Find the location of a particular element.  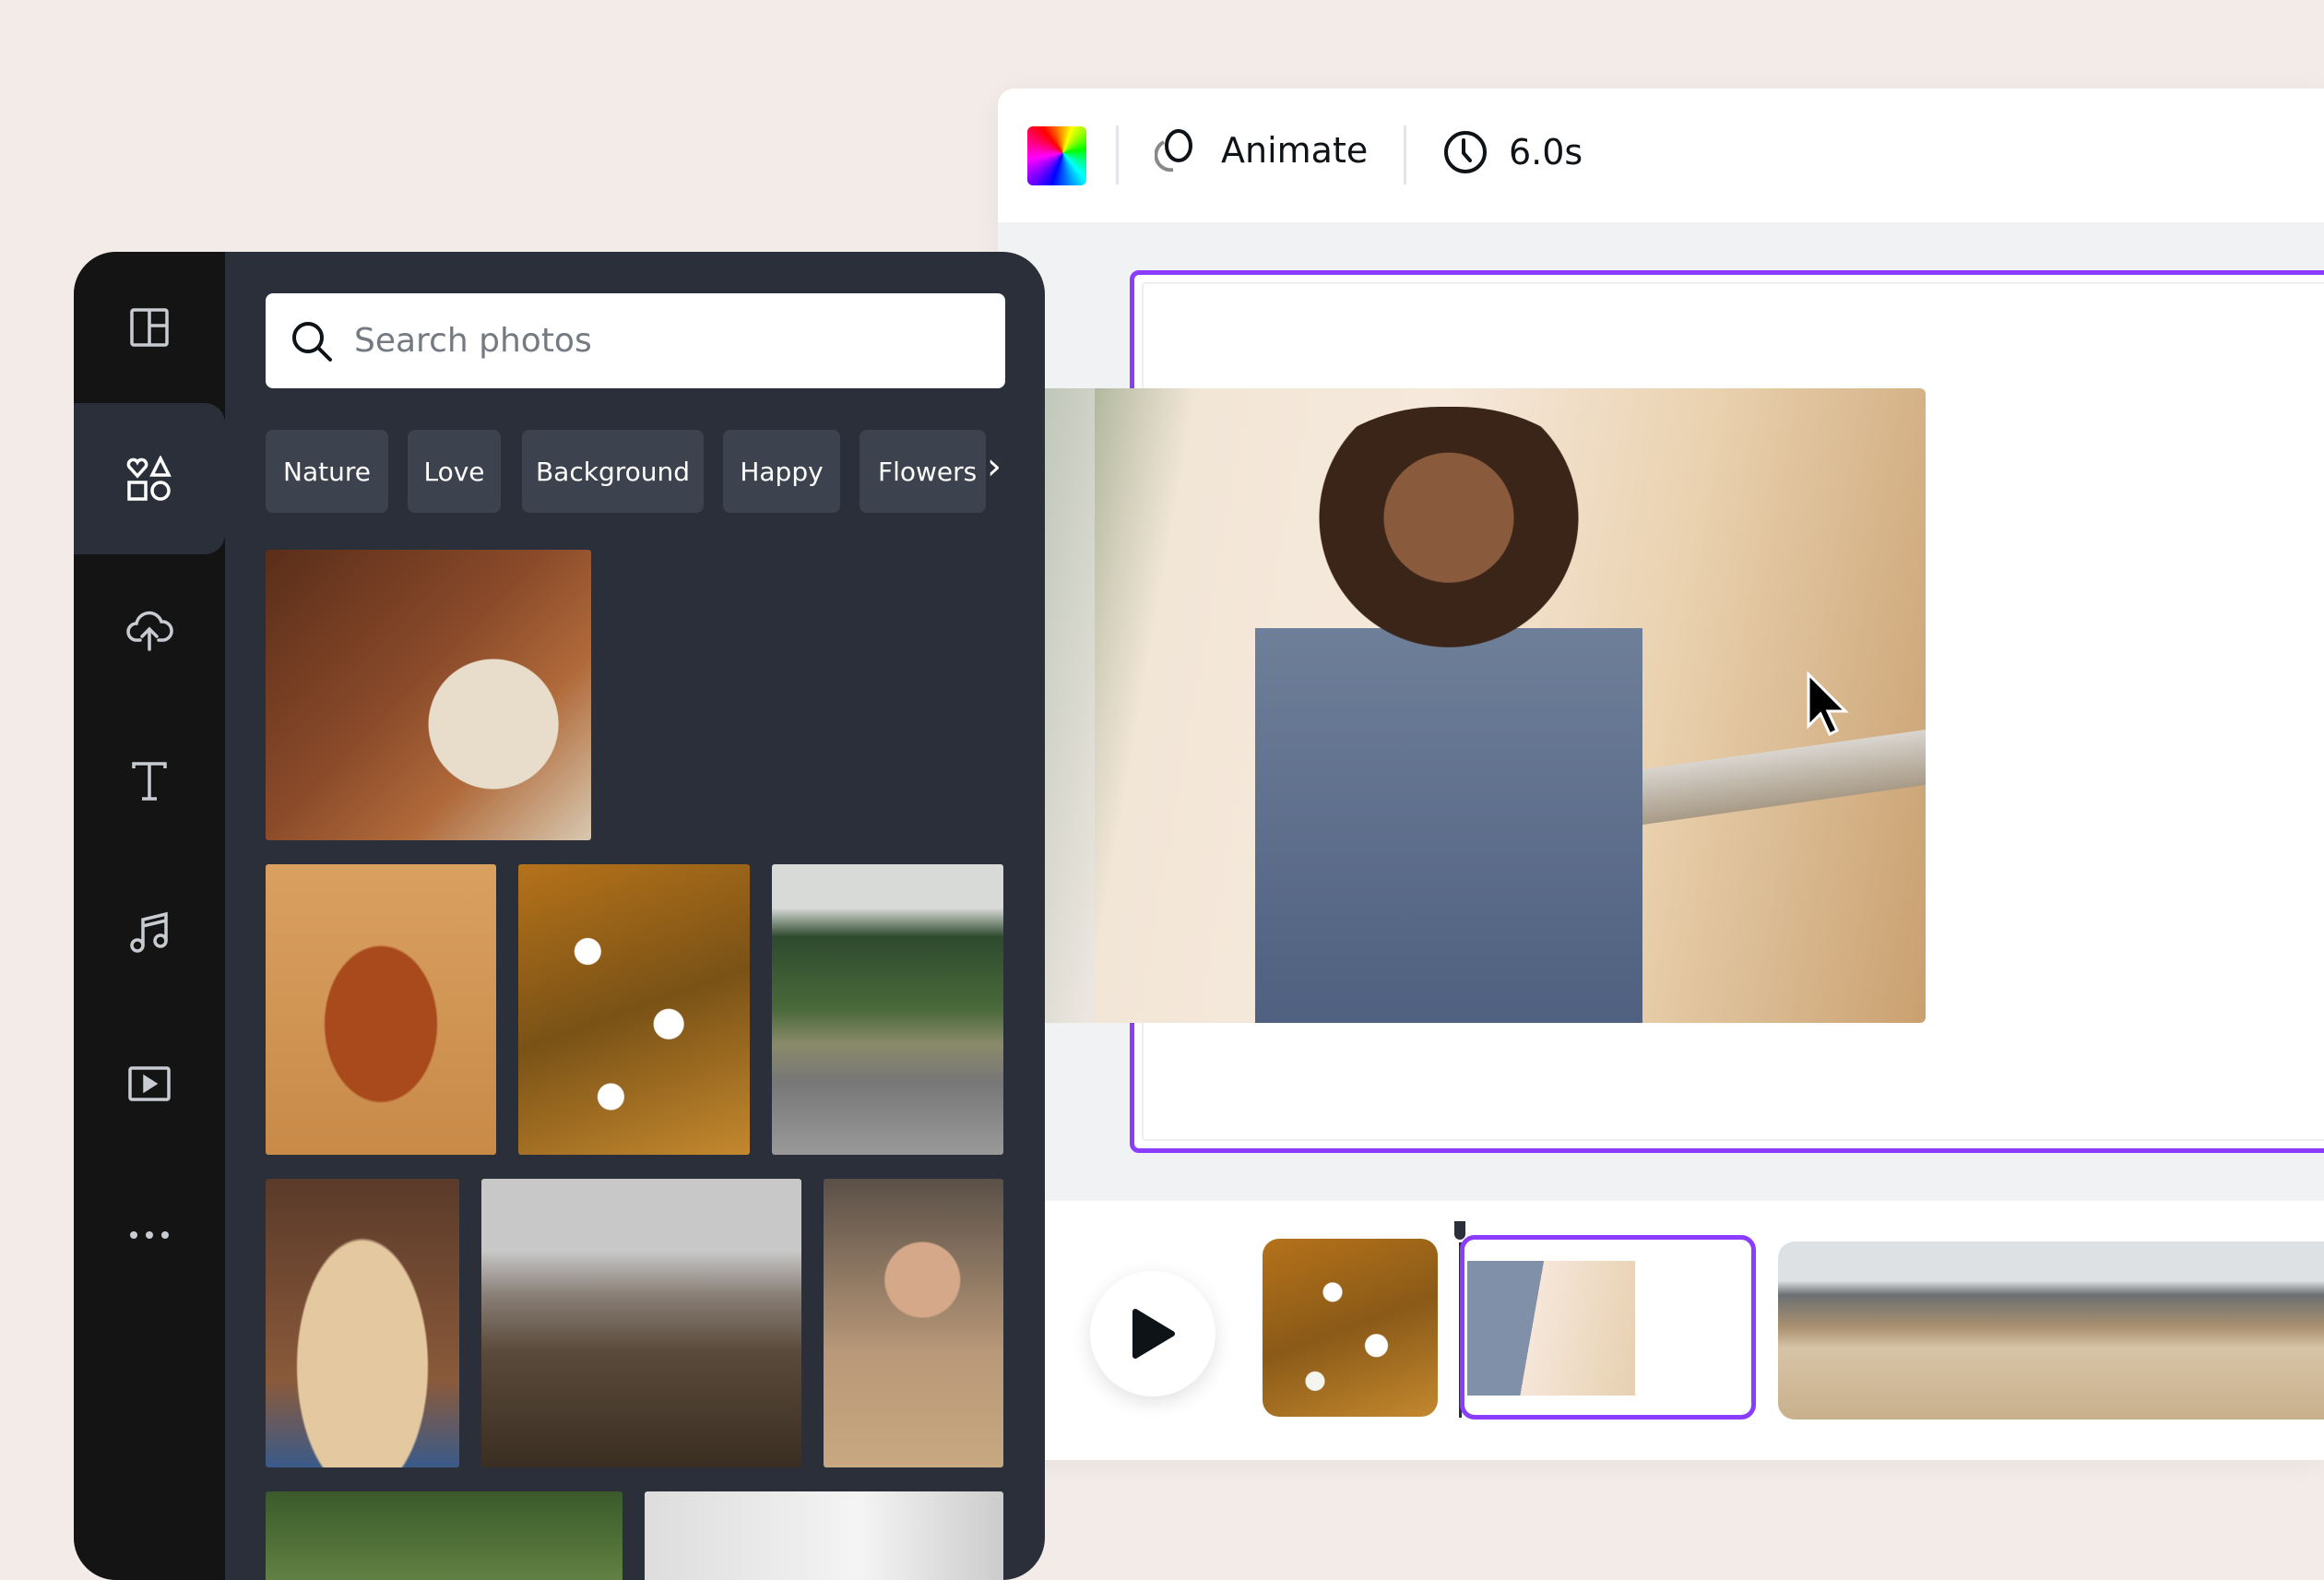

photo-interior is located at coordinates (824, 1535).